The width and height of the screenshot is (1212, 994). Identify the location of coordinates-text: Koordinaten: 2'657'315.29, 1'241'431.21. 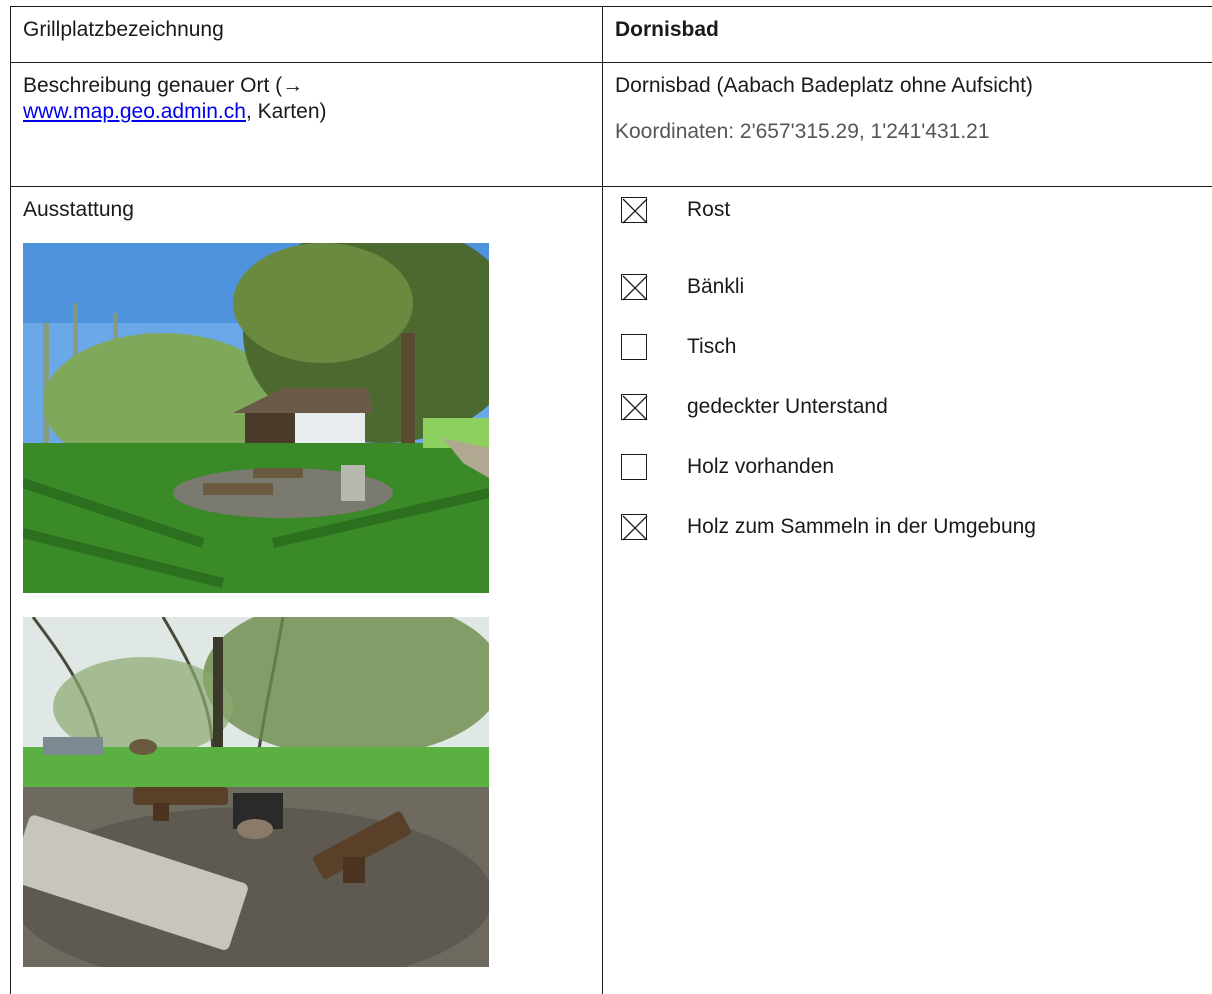
(802, 131).